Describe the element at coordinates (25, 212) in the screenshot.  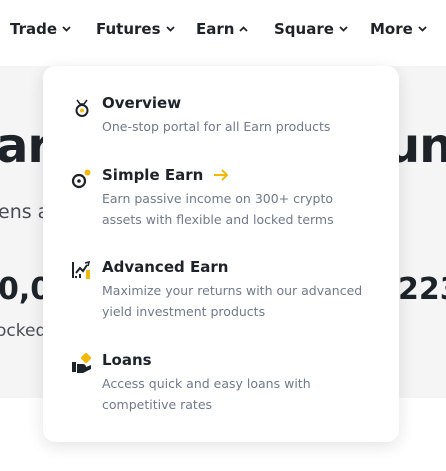
I see `hero-subtitle-fragment: ens a` at that location.